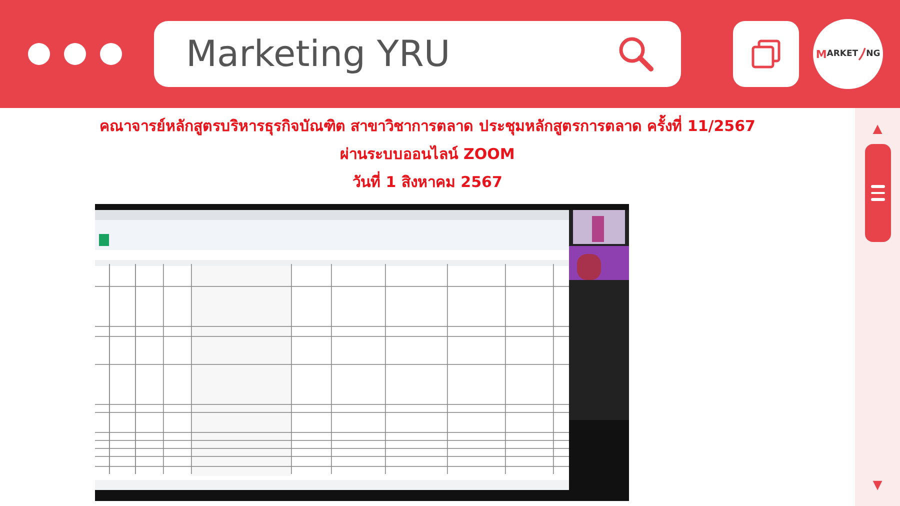 This screenshot has width=900, height=506. Describe the element at coordinates (427, 181) in the screenshot. I see `page-title: วันที่ 1 สิงหาคม 2567` at that location.